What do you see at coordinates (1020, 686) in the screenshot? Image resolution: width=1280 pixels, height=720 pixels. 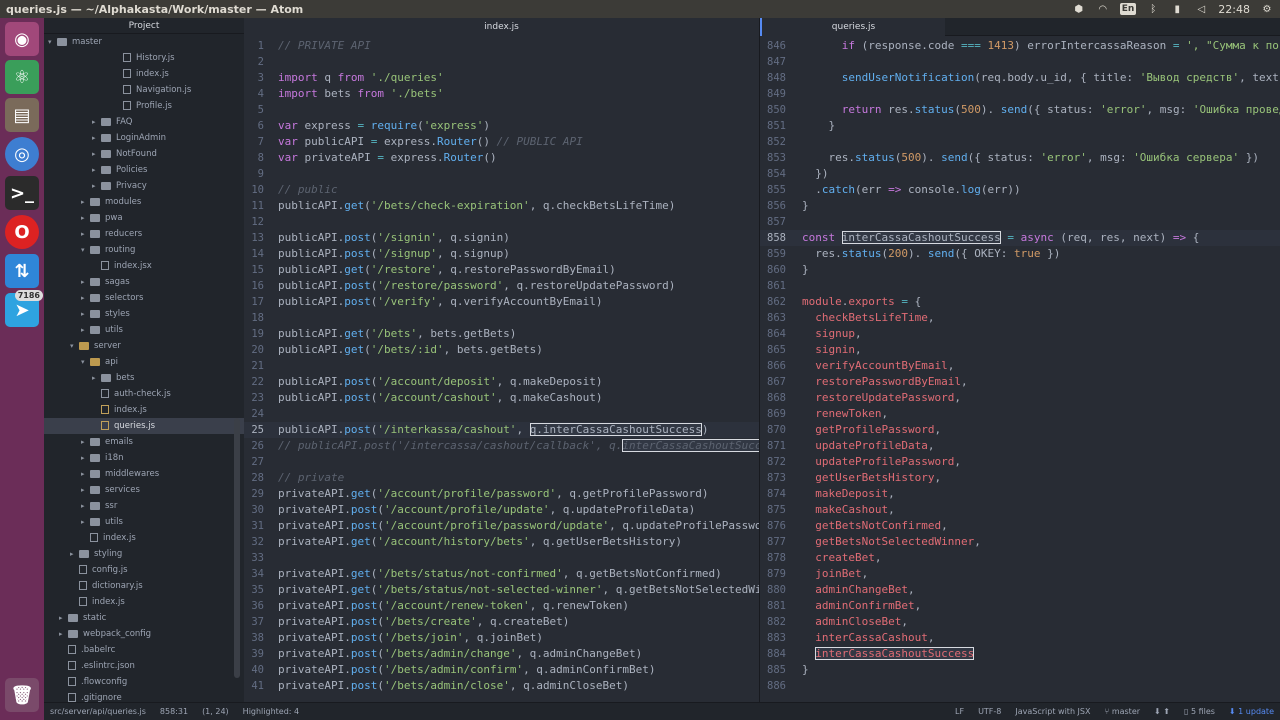 I see `code-line: 886` at bounding box center [1020, 686].